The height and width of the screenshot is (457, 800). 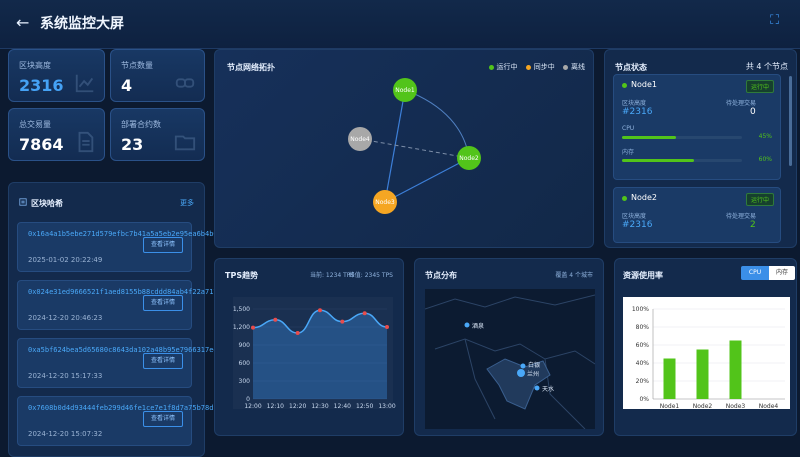 What do you see at coordinates (437, 124) in the screenshot?
I see `edge` at bounding box center [437, 124].